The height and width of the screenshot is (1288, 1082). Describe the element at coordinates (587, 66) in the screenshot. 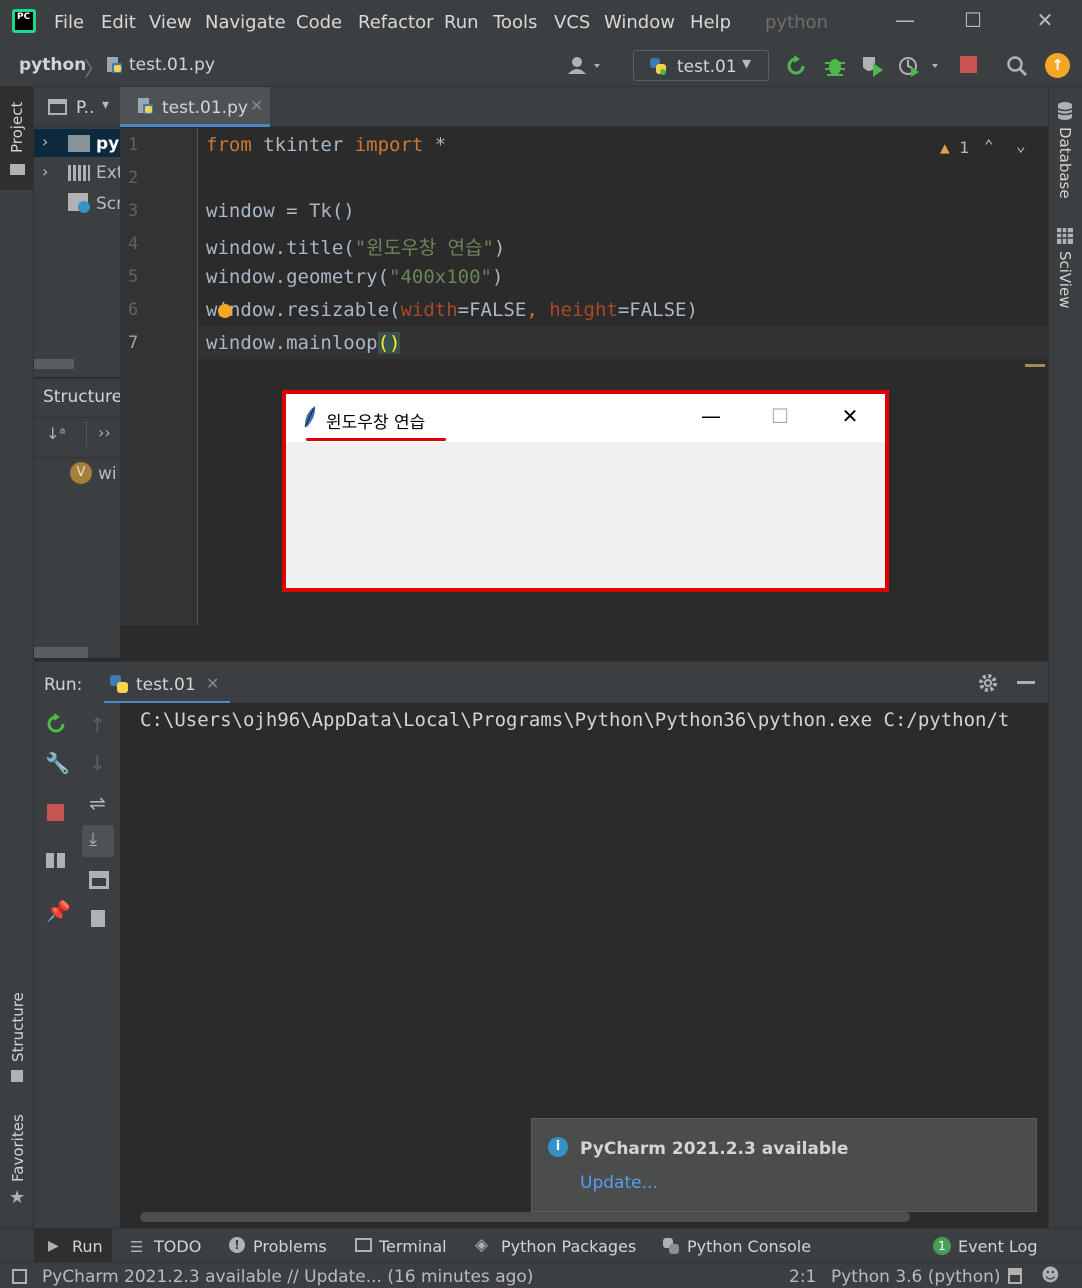

I see `user-account-icon` at that location.